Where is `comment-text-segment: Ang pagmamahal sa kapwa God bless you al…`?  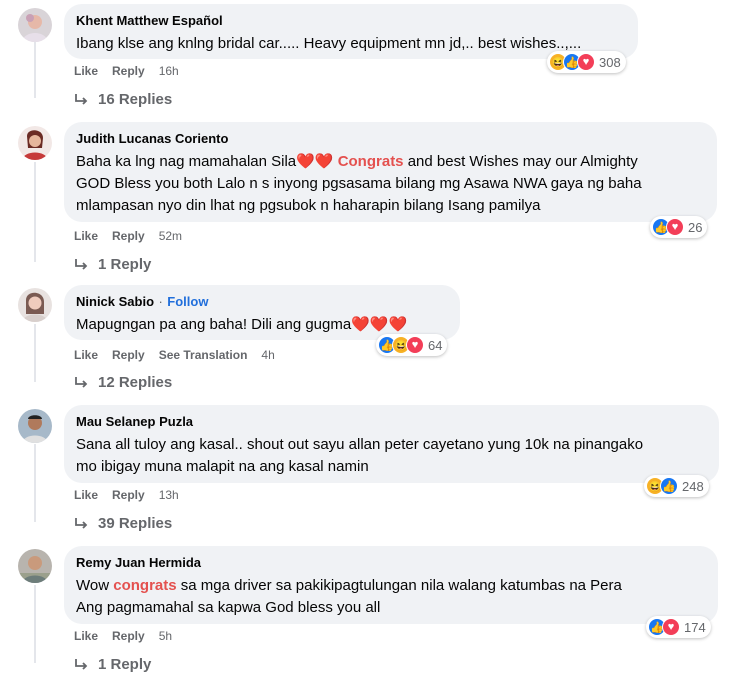 comment-text-segment: Ang pagmamahal sa kapwa God bless you al… is located at coordinates (228, 607).